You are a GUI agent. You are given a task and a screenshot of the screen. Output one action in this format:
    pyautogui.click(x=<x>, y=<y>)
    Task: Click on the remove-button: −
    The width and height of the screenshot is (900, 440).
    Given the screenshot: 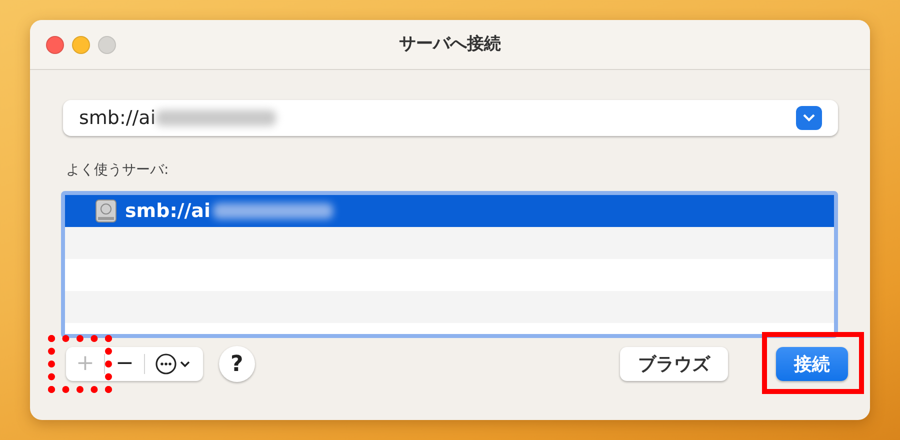 What is the action you would take?
    pyautogui.click(x=124, y=364)
    